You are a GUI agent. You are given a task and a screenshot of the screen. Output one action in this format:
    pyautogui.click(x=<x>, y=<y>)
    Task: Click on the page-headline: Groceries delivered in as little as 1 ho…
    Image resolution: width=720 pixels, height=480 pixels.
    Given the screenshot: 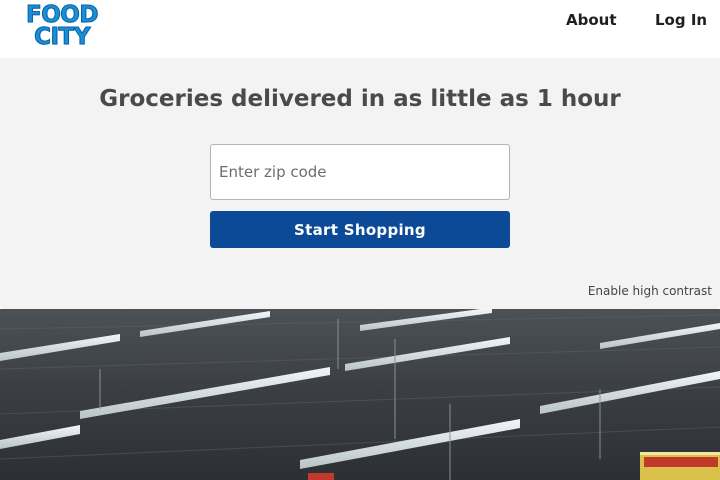 What is the action you would take?
    pyautogui.click(x=360, y=99)
    